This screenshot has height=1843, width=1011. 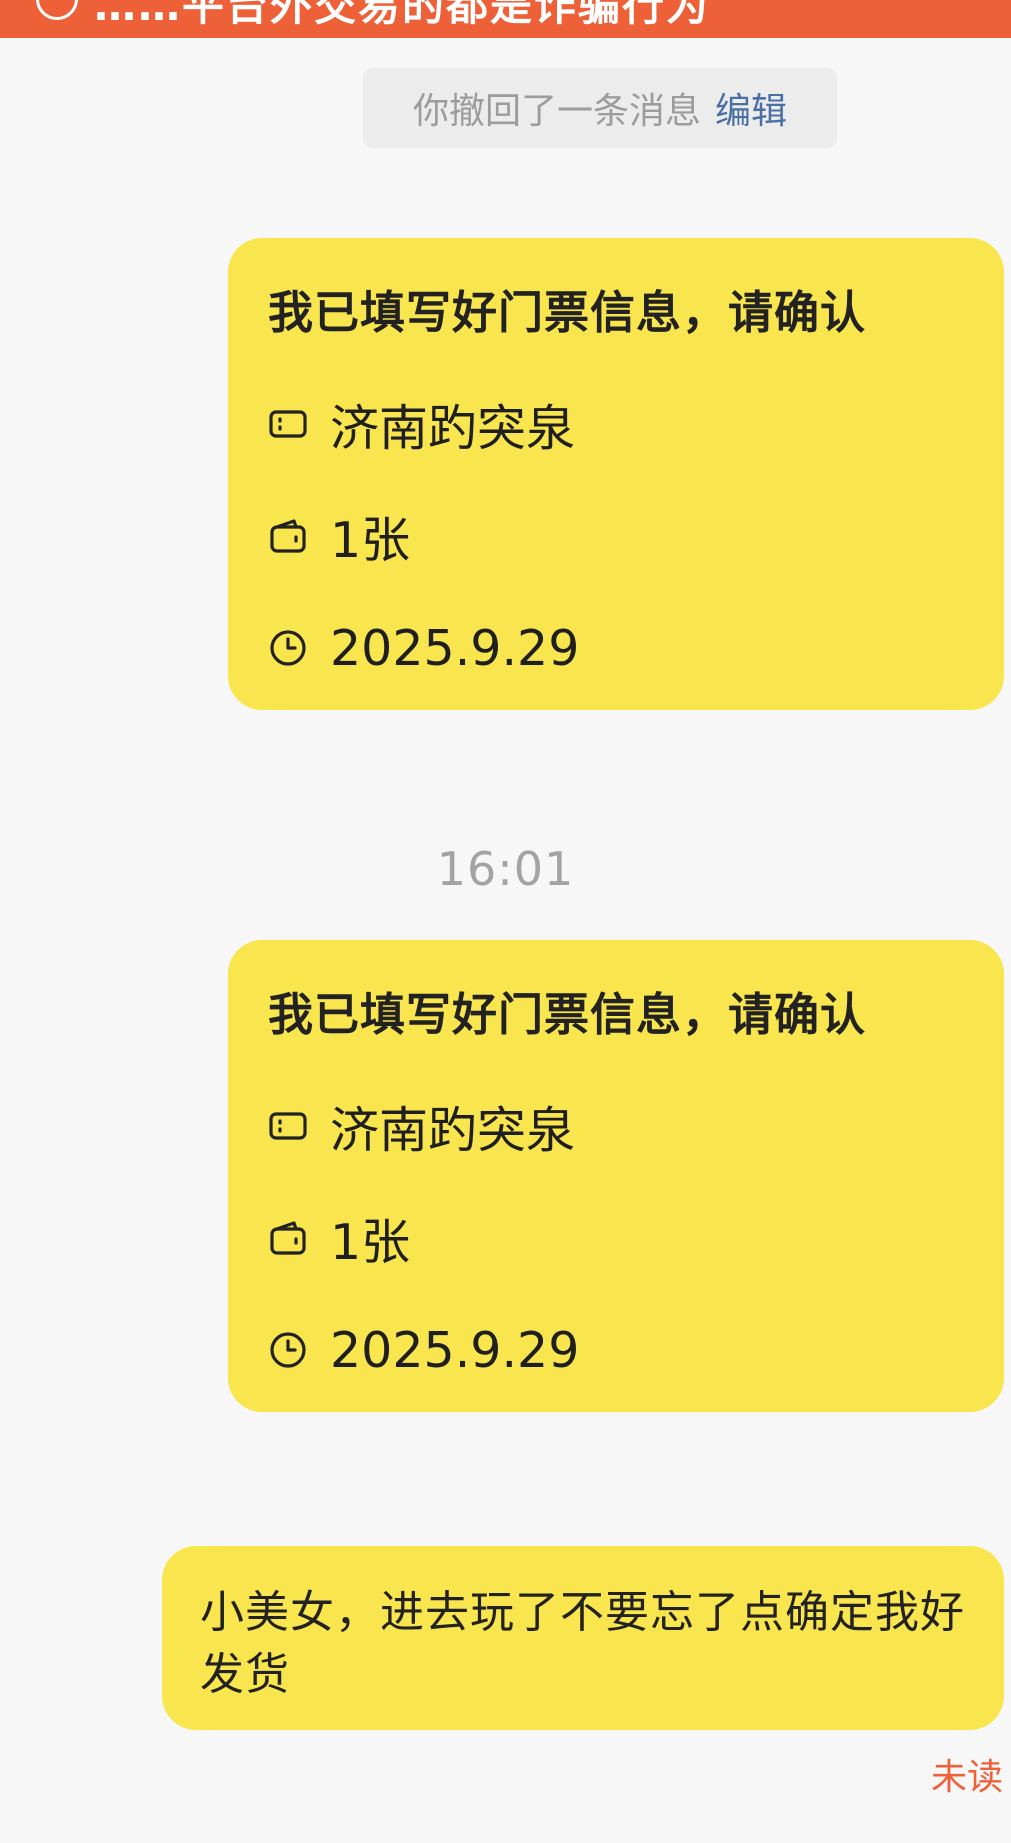 I want to click on message-bubble: 小美女，进去玩了不要忘了点确定我好发货, so click(x=583, y=1638).